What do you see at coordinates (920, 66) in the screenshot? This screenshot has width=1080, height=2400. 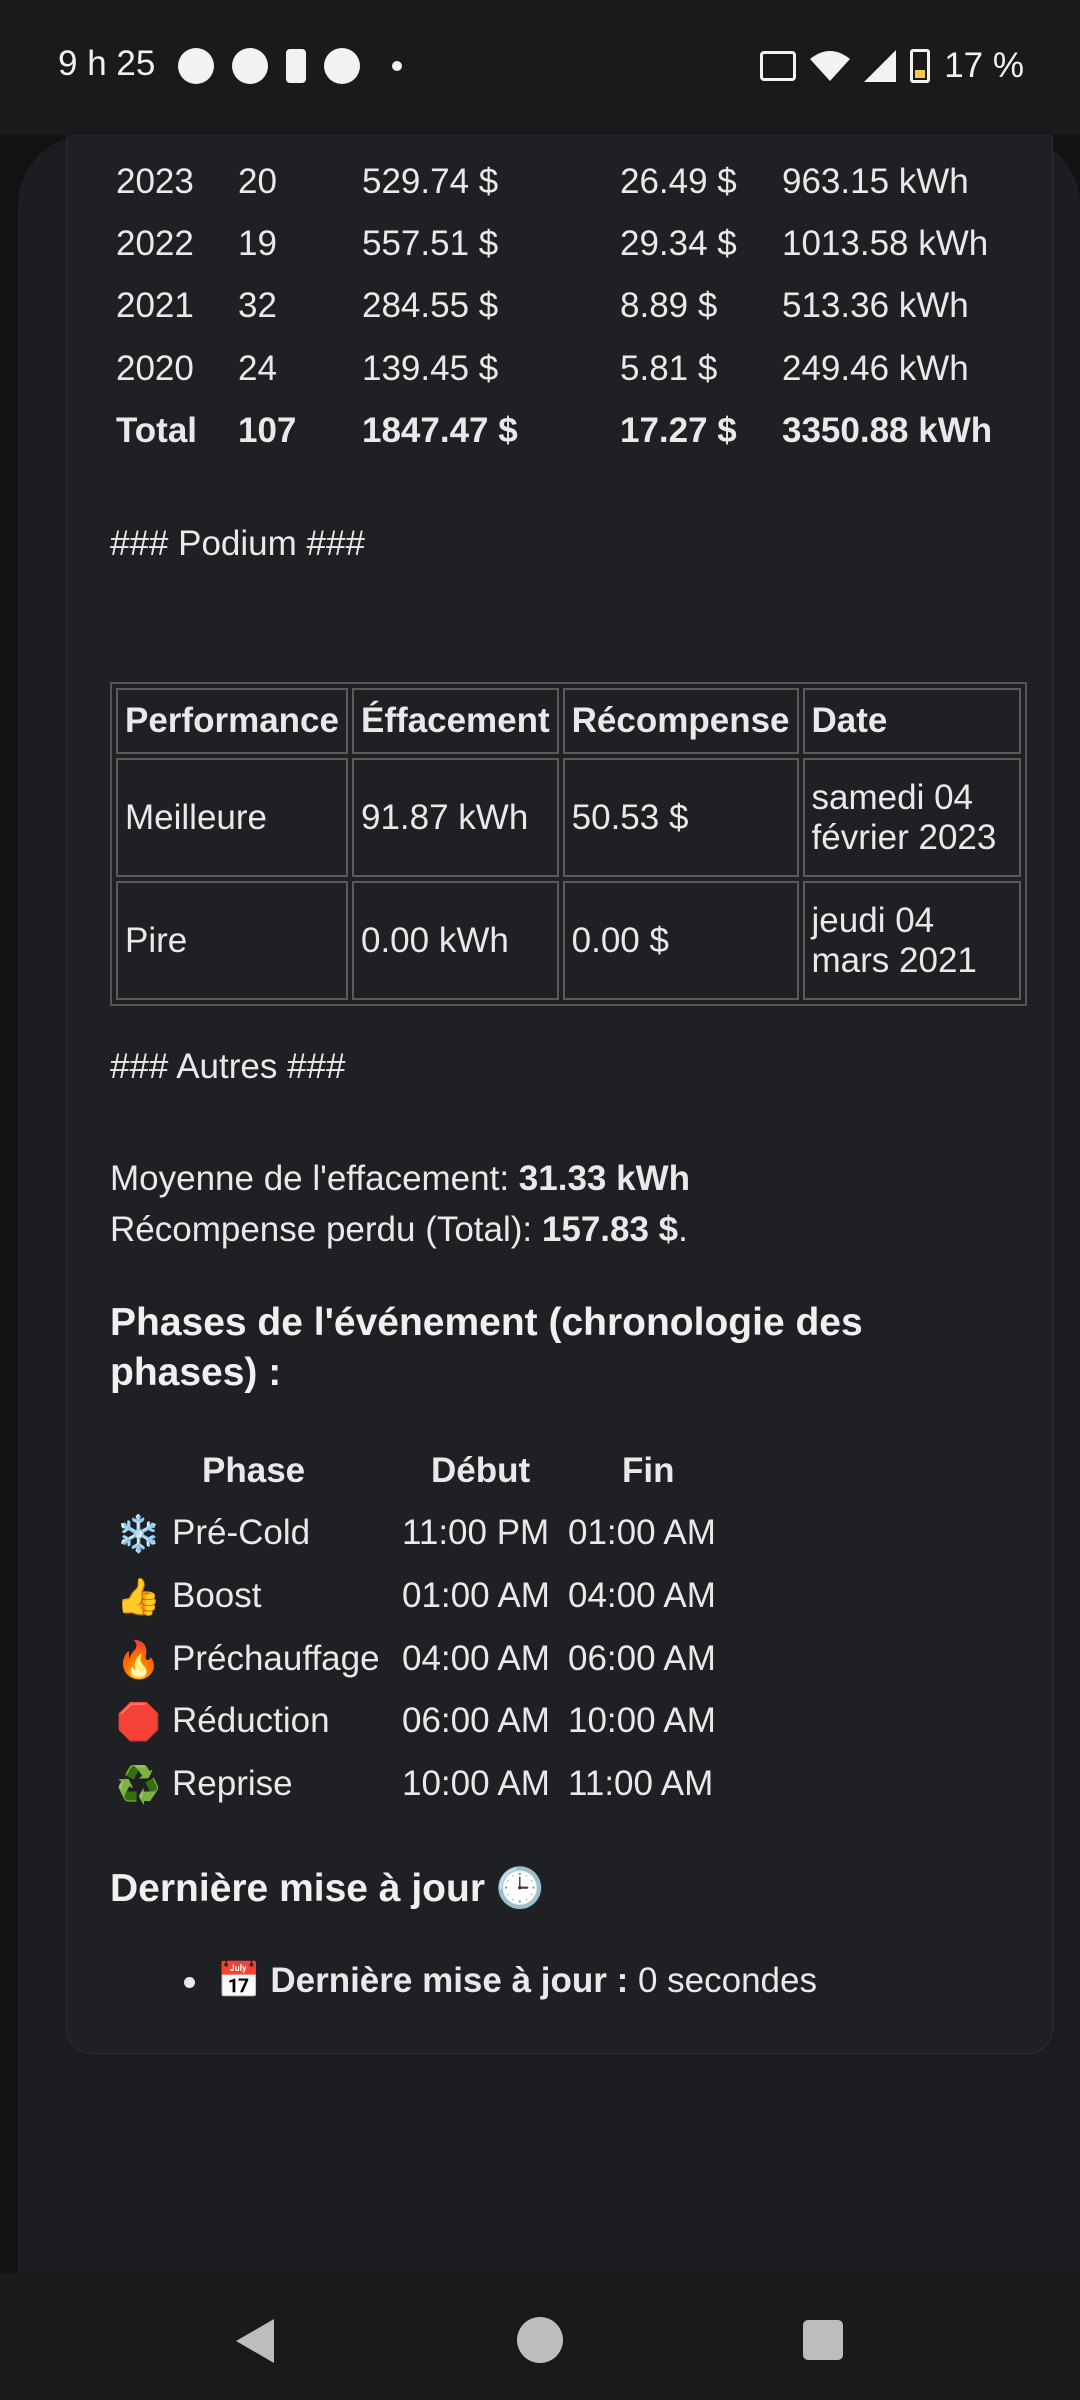 I see `battery-icon` at bounding box center [920, 66].